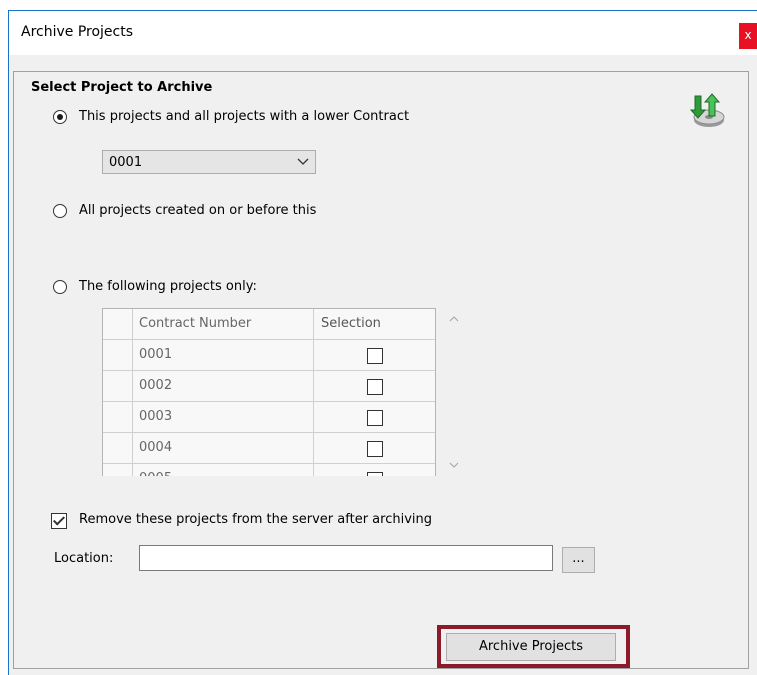  I want to click on window-title: Archive Projects, so click(77, 32).